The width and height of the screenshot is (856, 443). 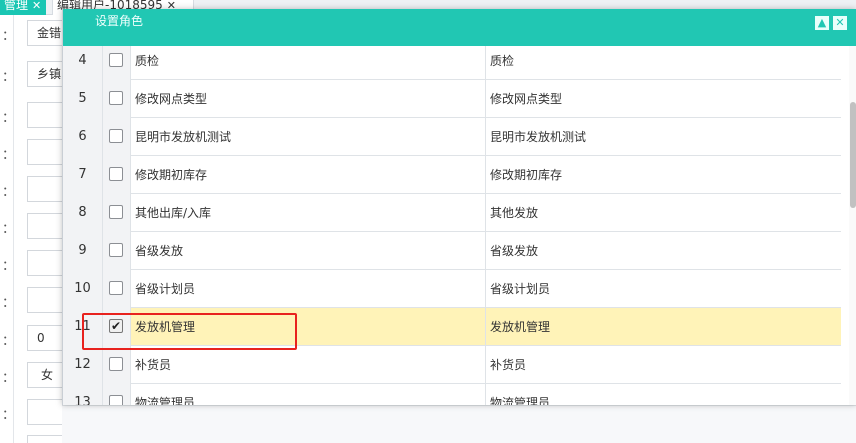 I want to click on table-row: 4 质检 质检, so click(x=452, y=63).